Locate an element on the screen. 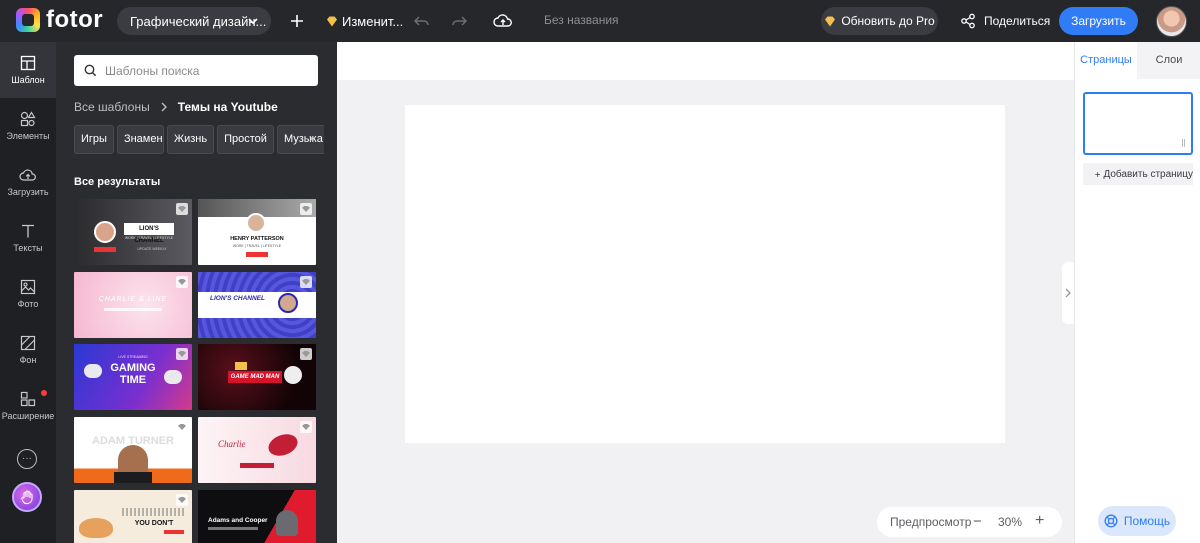  add-page-button: Добавить страницу is located at coordinates (1138, 174).